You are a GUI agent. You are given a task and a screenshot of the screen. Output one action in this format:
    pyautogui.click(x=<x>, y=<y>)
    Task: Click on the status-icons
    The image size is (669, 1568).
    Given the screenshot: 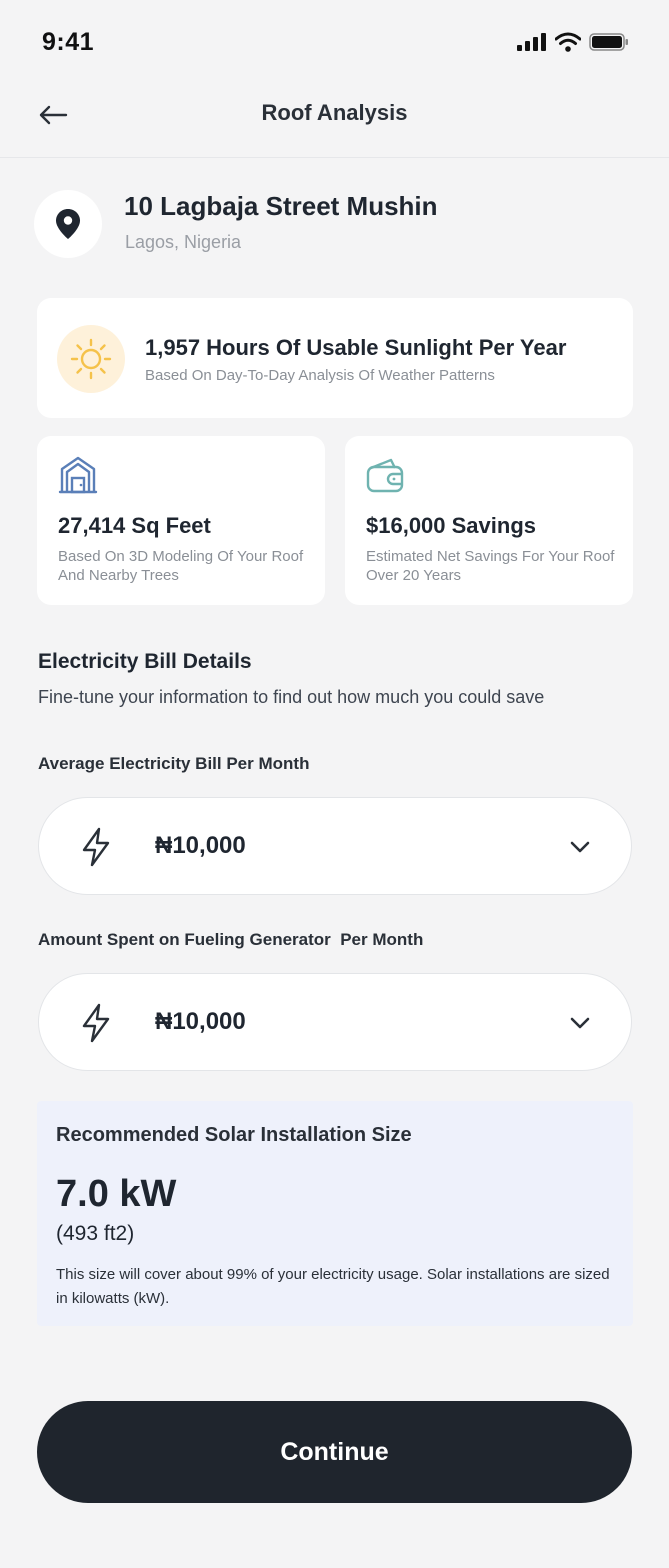 What is the action you would take?
    pyautogui.click(x=573, y=42)
    